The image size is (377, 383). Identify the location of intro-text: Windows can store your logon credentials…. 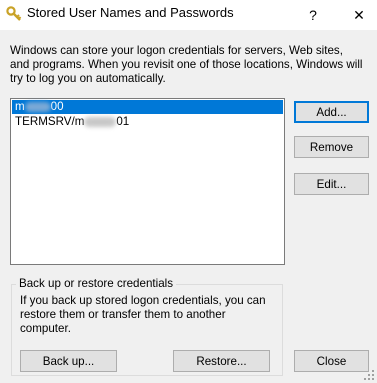
(186, 64).